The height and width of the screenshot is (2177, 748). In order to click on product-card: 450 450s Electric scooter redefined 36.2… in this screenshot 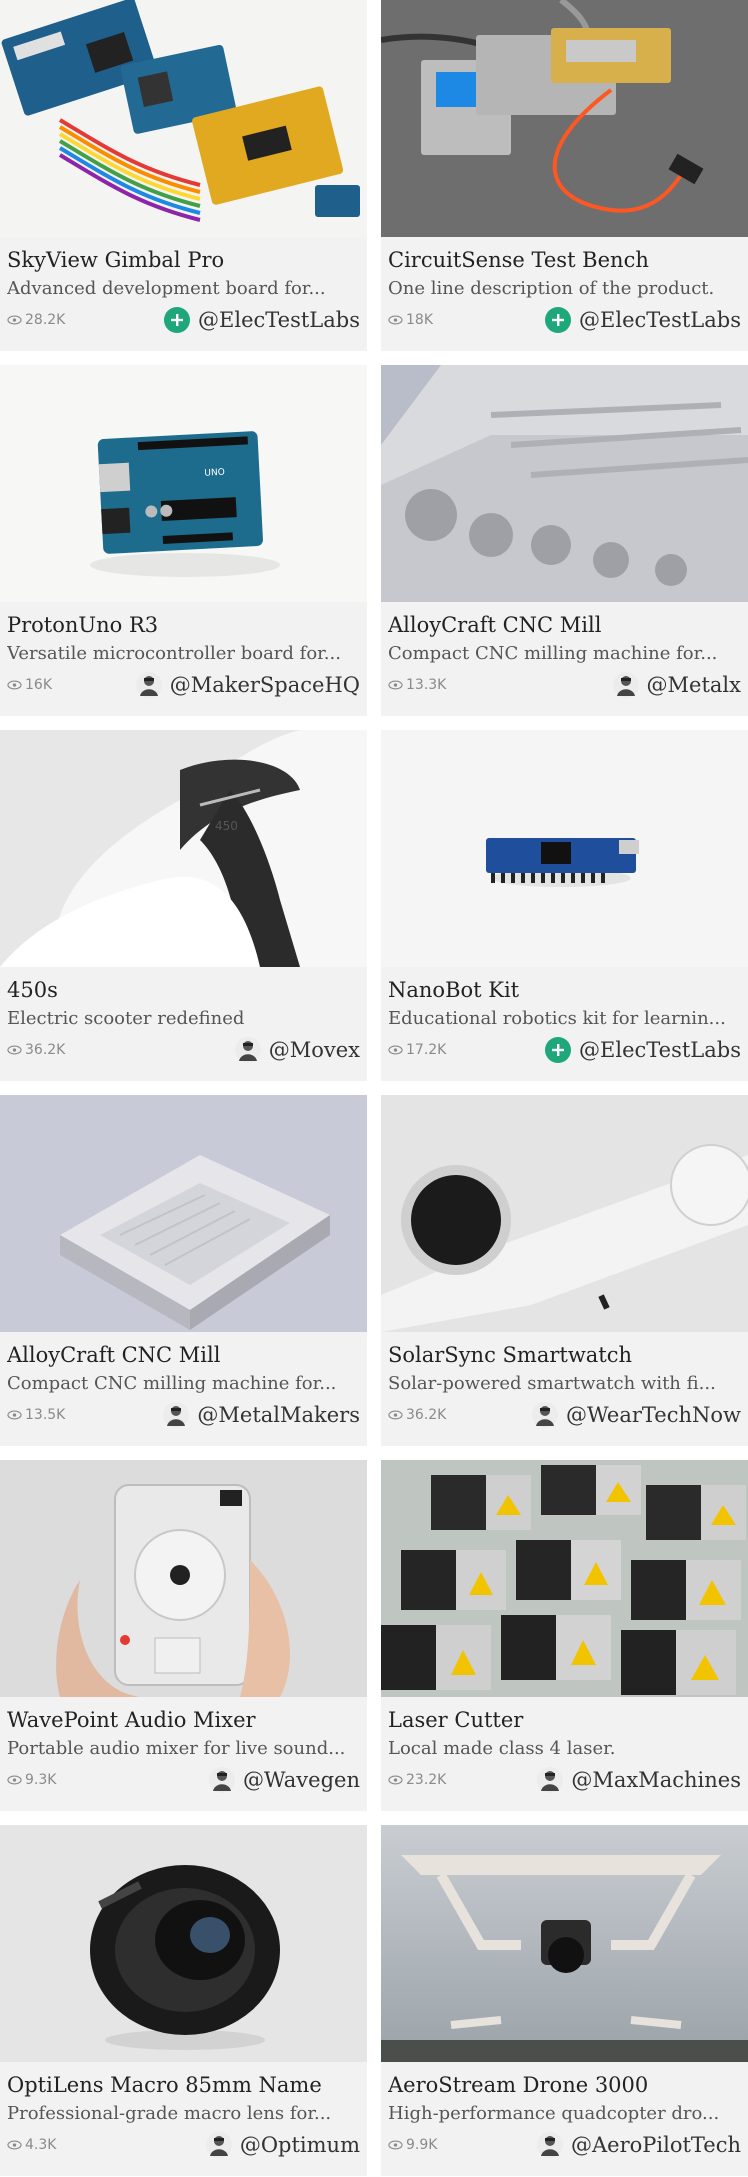, I will do `click(183, 905)`.